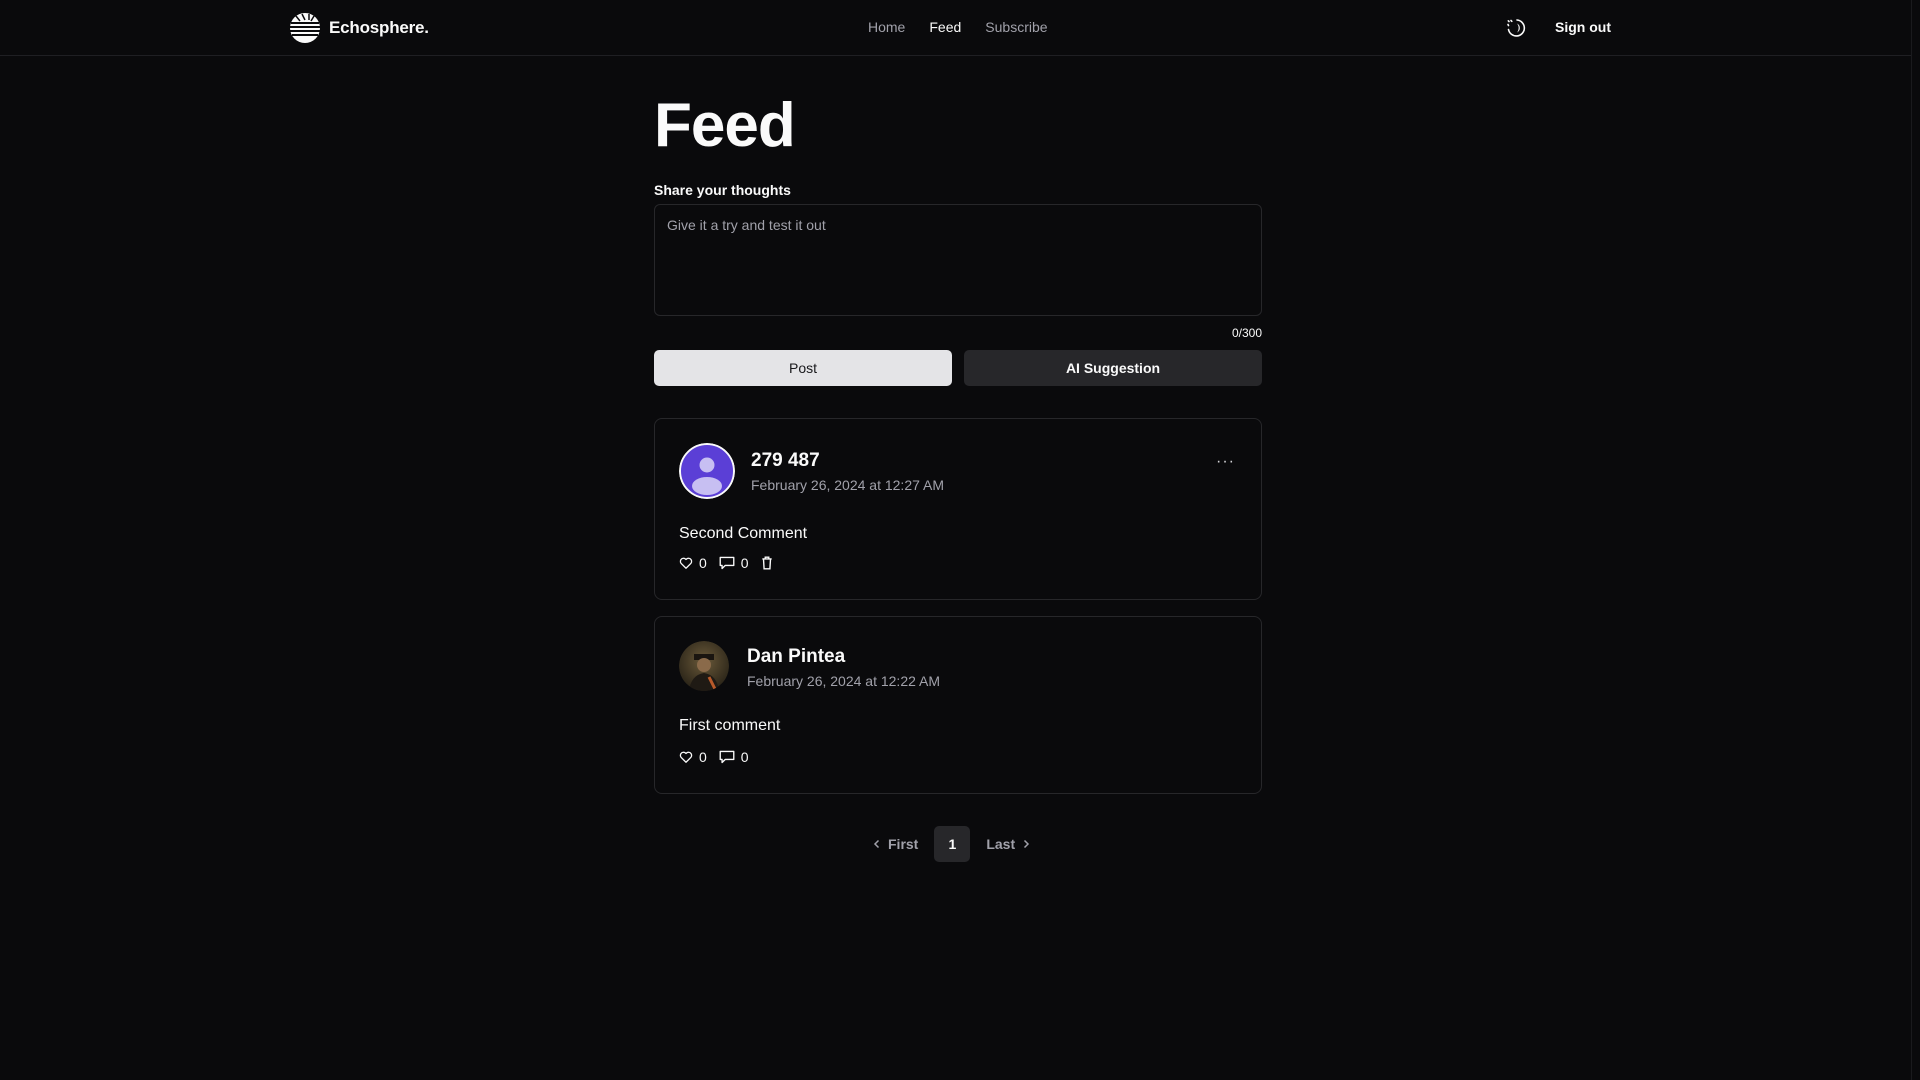  What do you see at coordinates (379, 27) in the screenshot?
I see `brand-name: Echosphere.` at bounding box center [379, 27].